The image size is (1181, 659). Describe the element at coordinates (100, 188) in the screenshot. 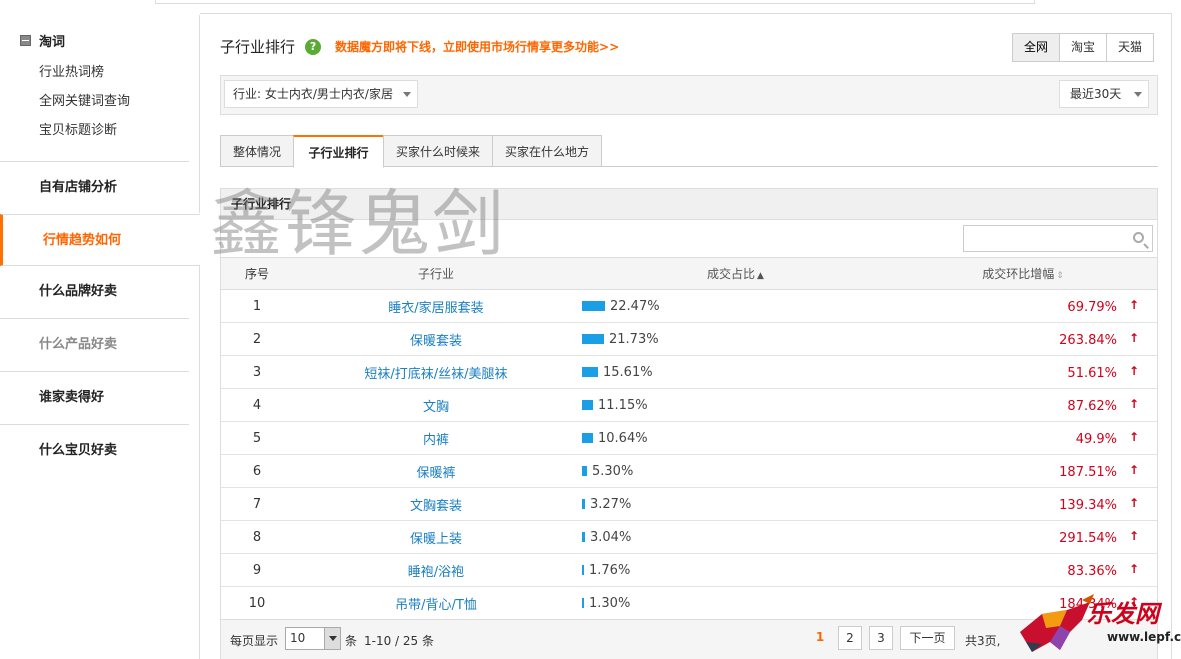

I see `sidebar-item-own-shop: 自有店铺分析` at that location.